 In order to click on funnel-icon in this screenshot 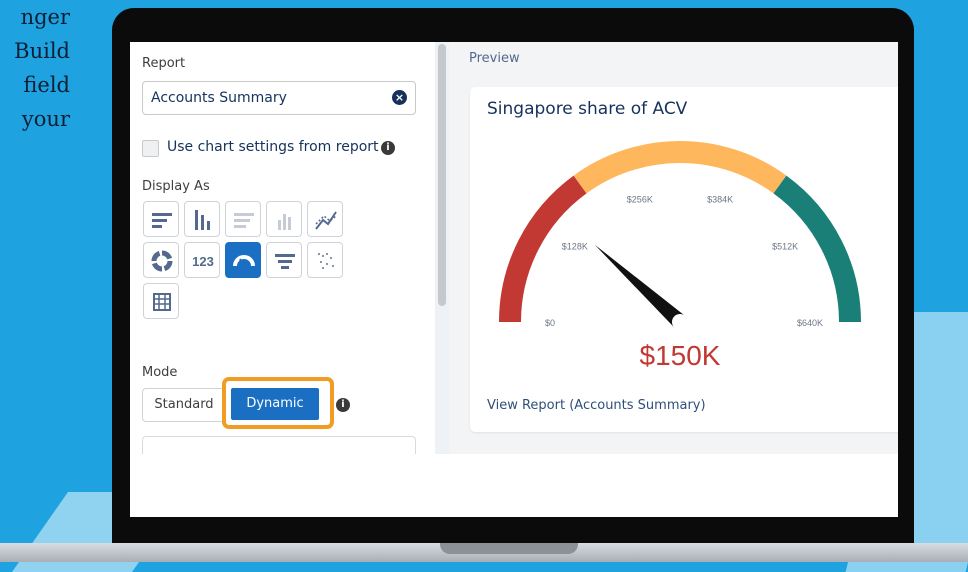, I will do `click(285, 261)`.